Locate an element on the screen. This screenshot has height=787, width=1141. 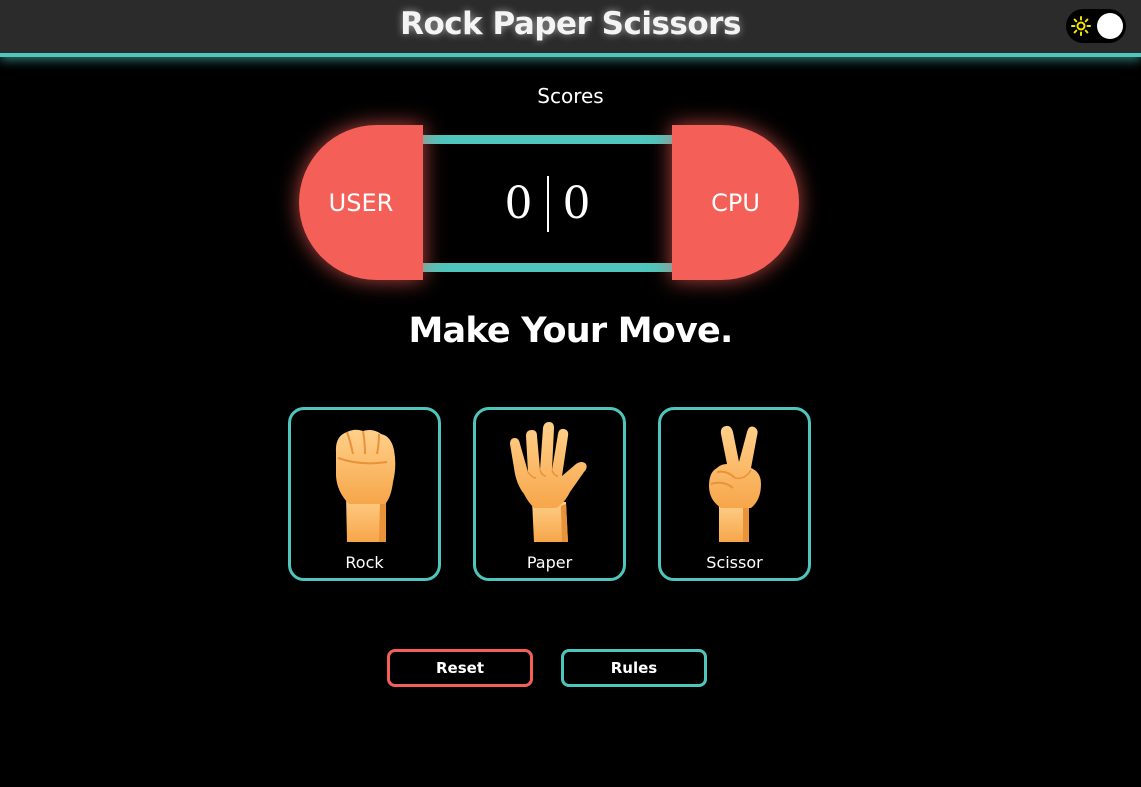
paper-button: Paper is located at coordinates (549, 494).